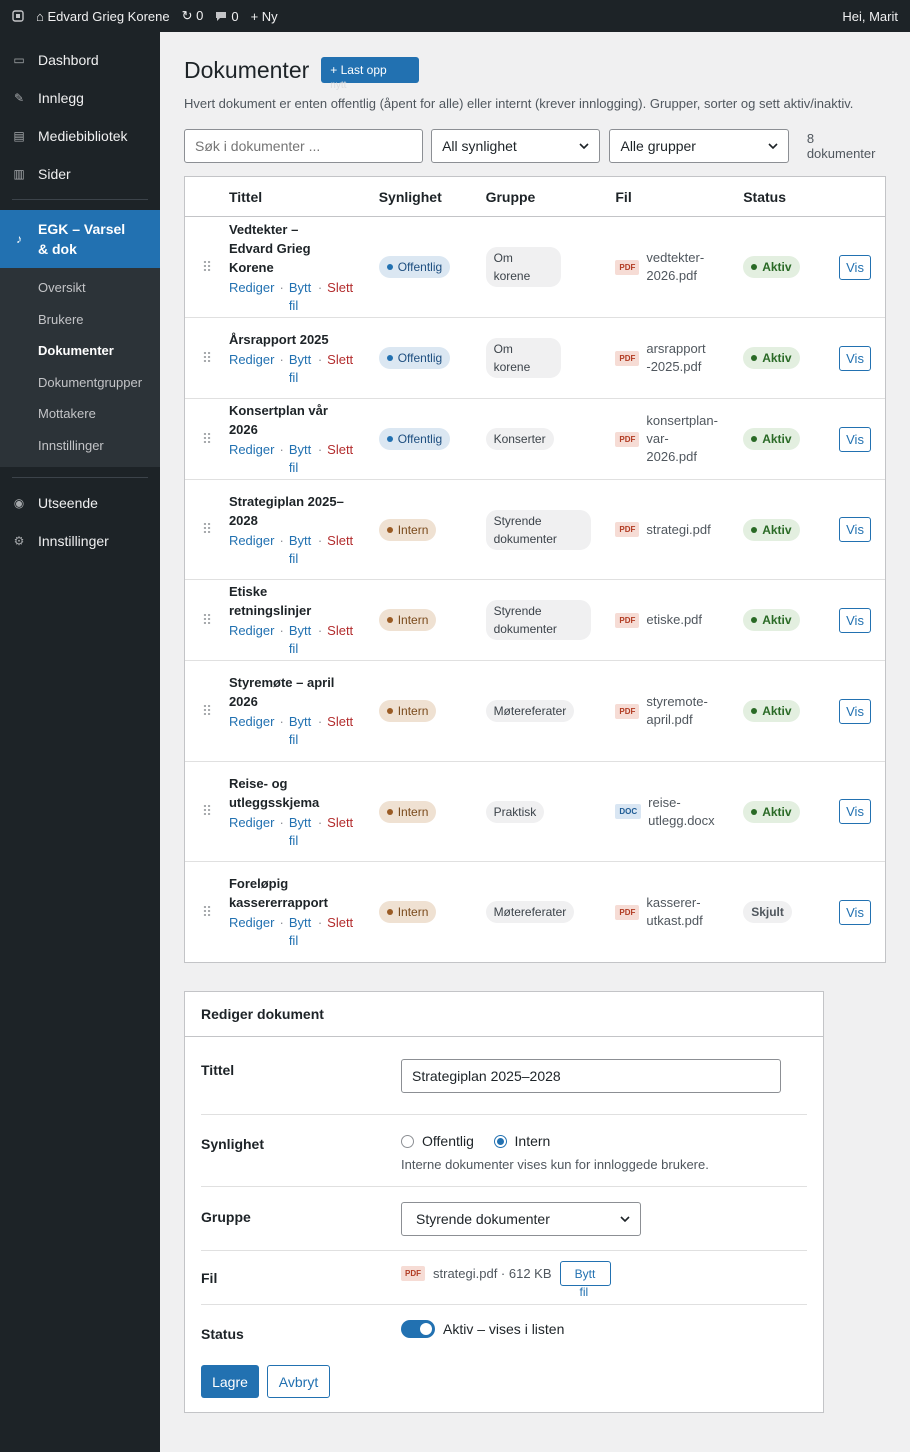 The image size is (910, 1452). I want to click on visibility-filter-select: All synlighet, so click(516, 146).